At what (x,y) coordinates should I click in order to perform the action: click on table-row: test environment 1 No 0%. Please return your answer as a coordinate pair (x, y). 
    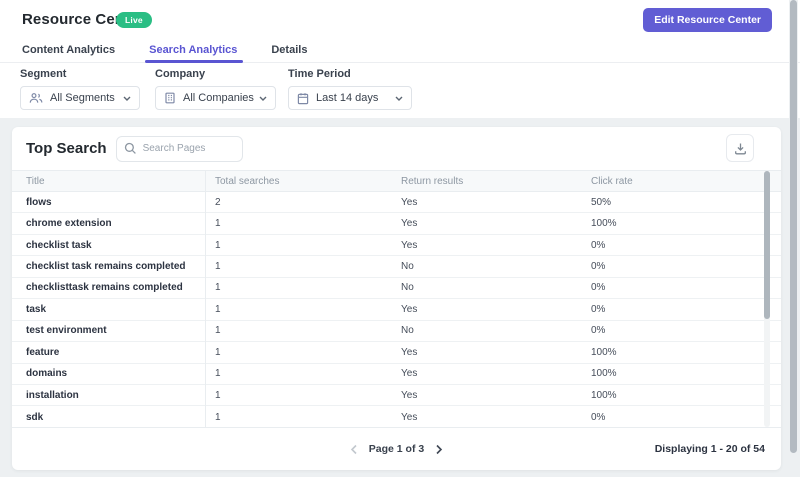
    Looking at the image, I should click on (396, 332).